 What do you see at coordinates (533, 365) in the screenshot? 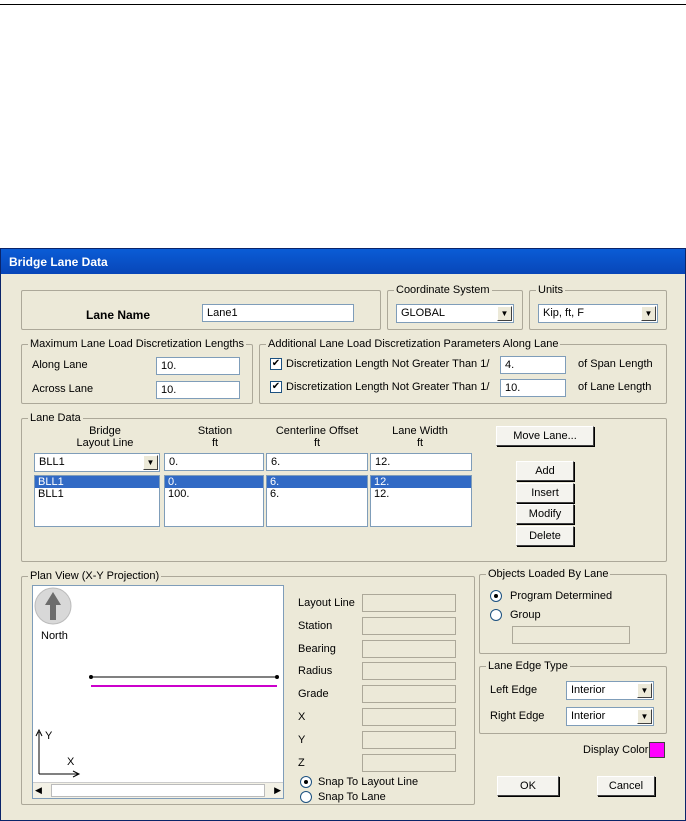
I see `span-length-input: 4.` at bounding box center [533, 365].